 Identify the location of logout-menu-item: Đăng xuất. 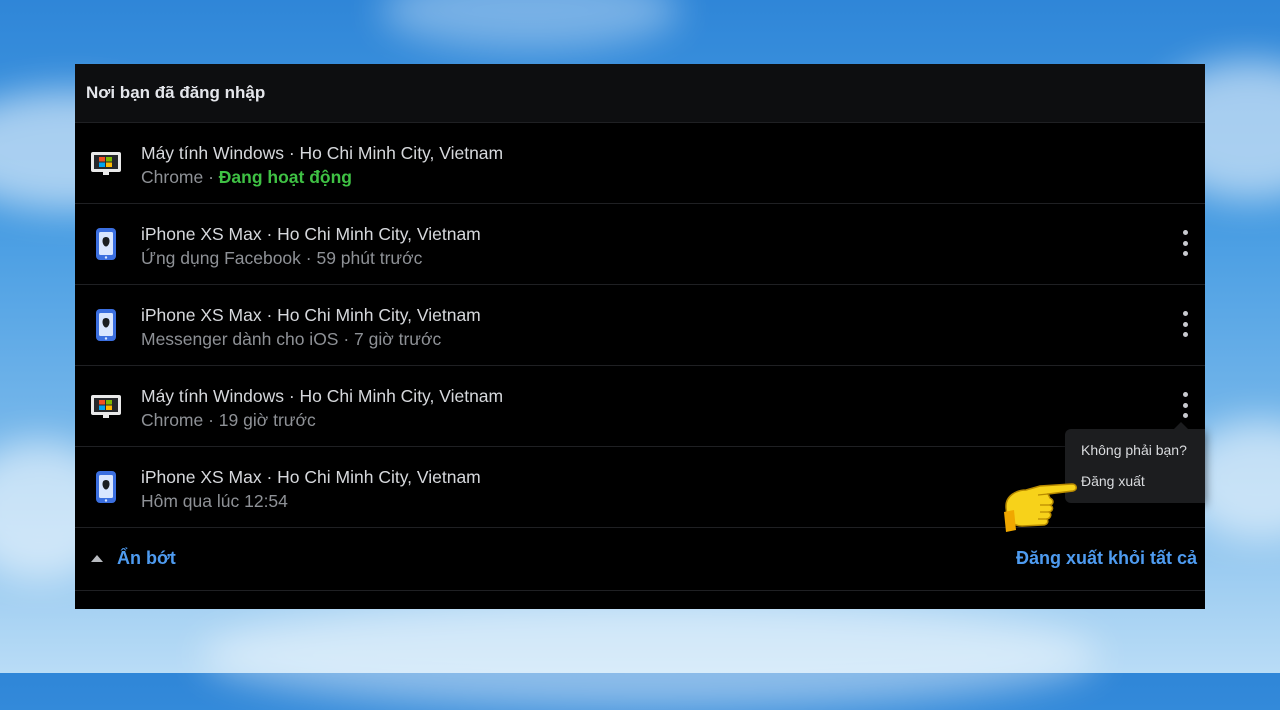
(1113, 481).